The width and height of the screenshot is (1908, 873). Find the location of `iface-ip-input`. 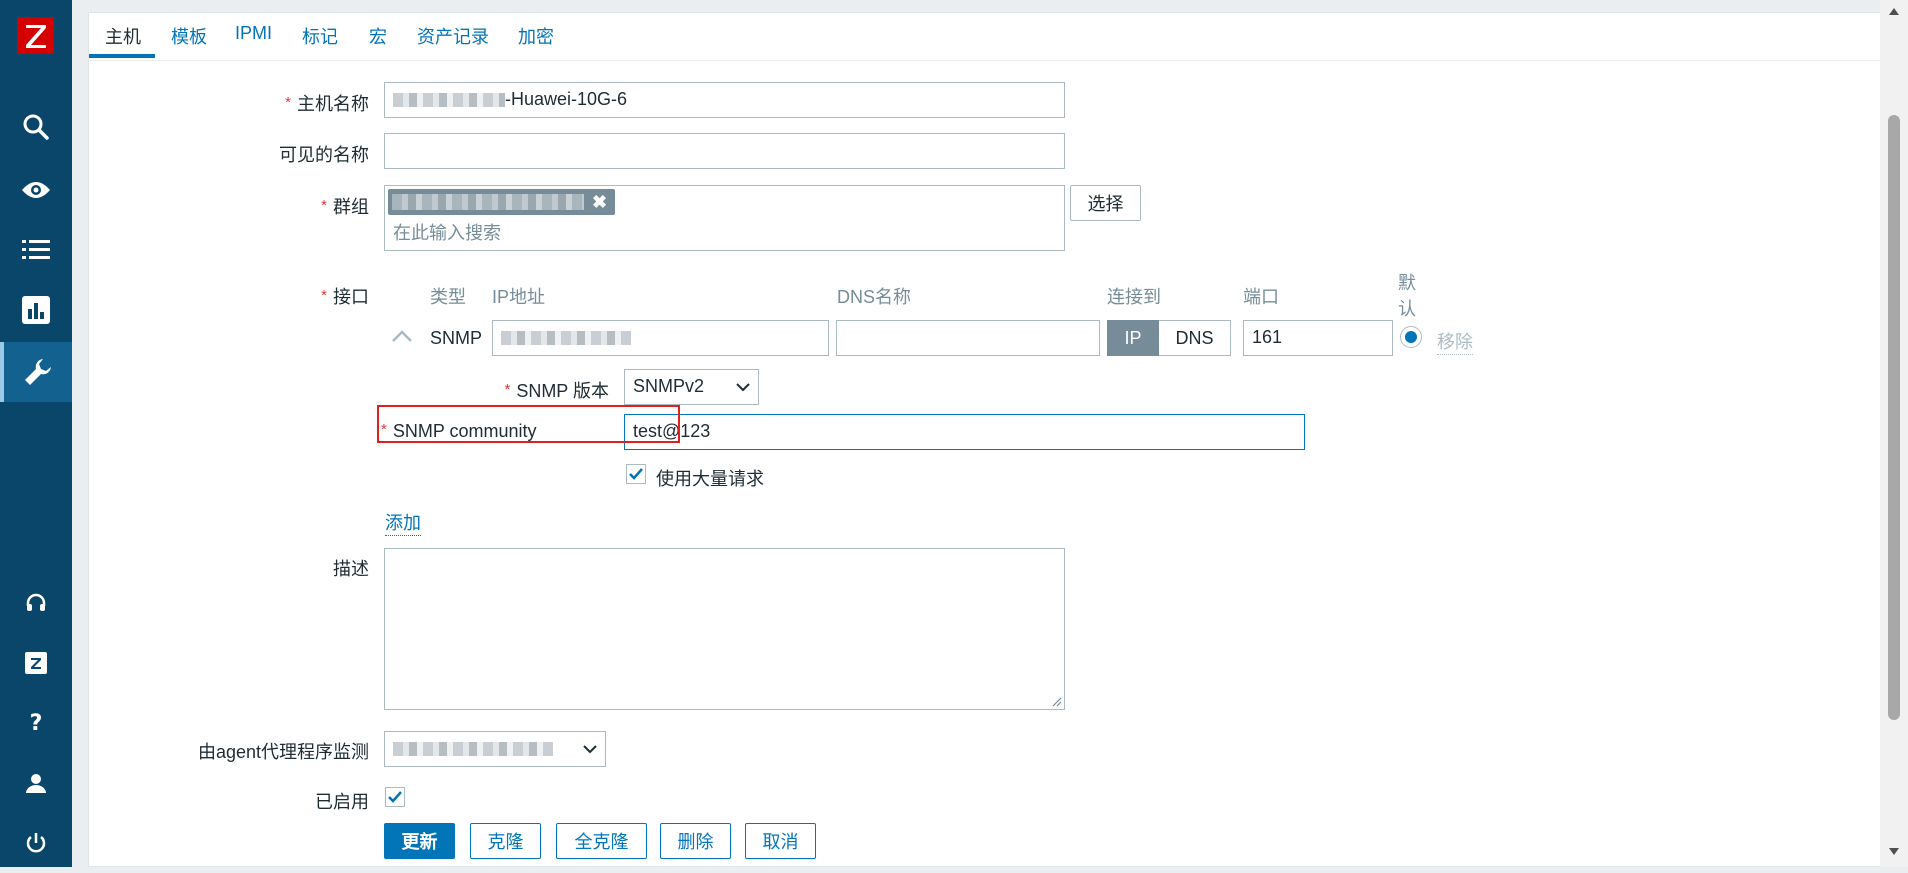

iface-ip-input is located at coordinates (660, 338).